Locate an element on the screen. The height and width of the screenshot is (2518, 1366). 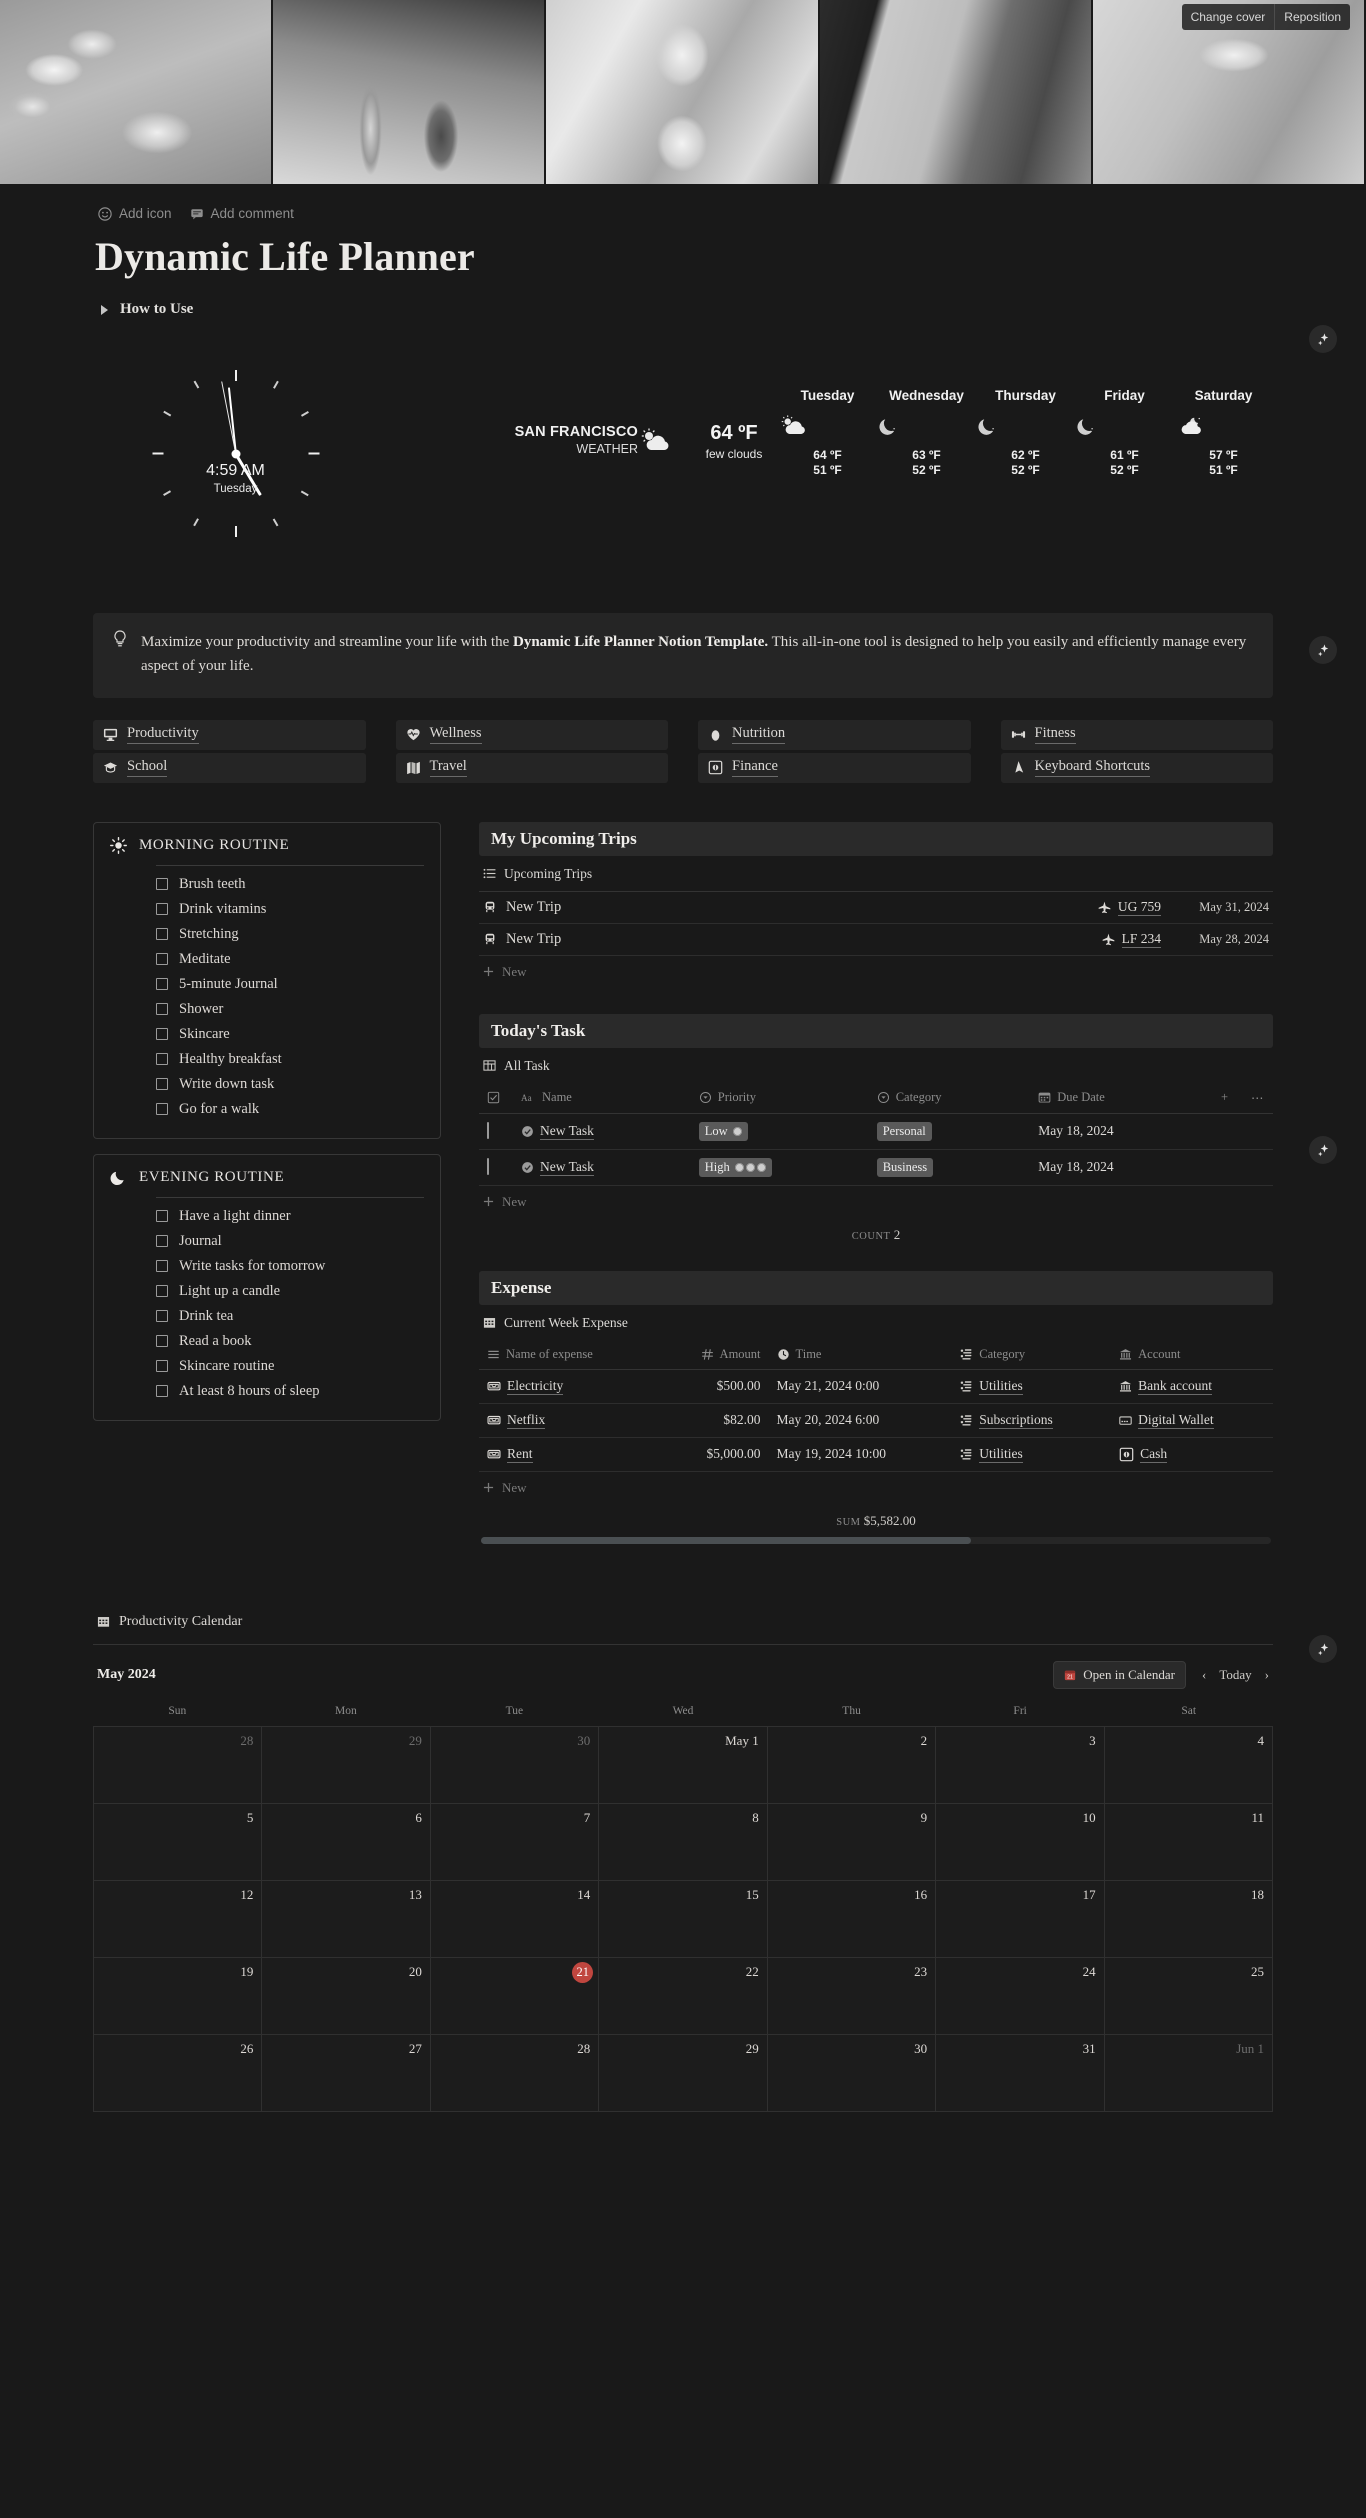
task-category-cell: Business is located at coordinates (949, 1167).